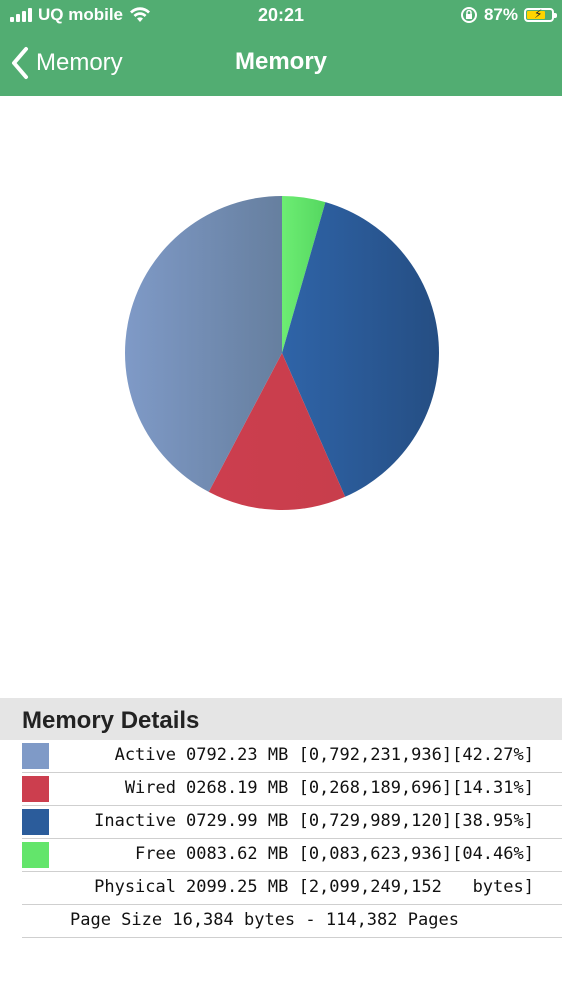  Describe the element at coordinates (35, 789) in the screenshot. I see `wired-color-swatch` at that location.